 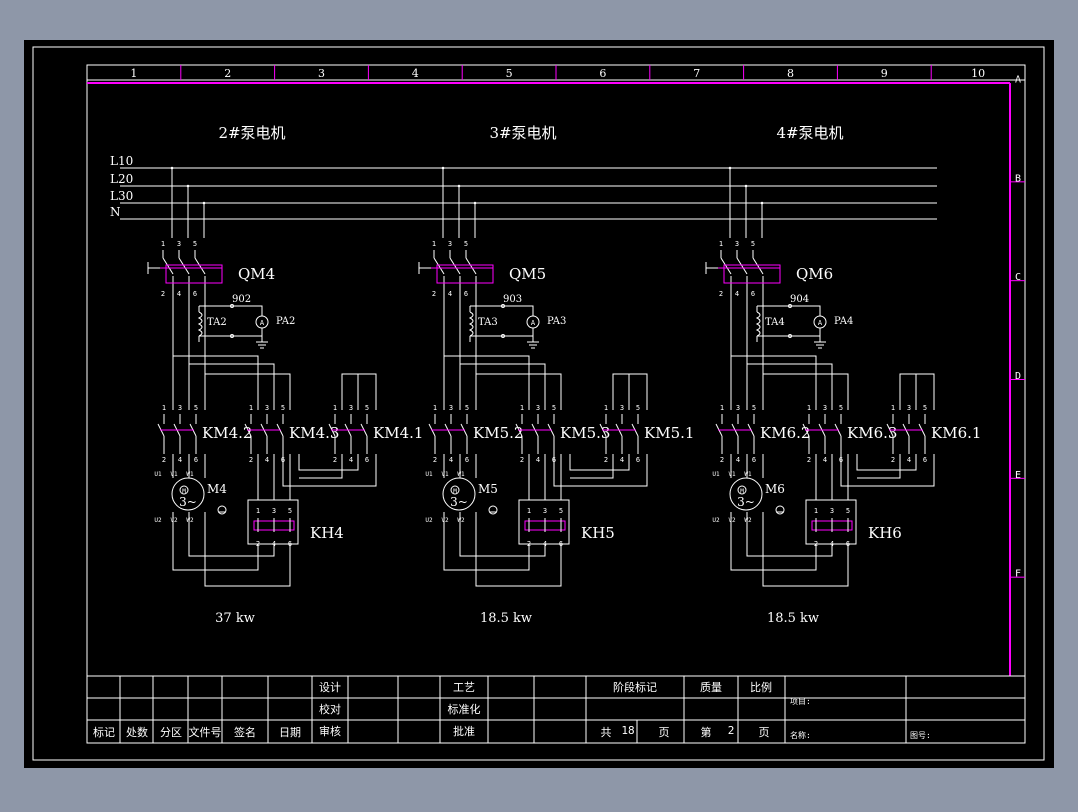 I want to click on zone-row-label: D, so click(x=1018, y=376).